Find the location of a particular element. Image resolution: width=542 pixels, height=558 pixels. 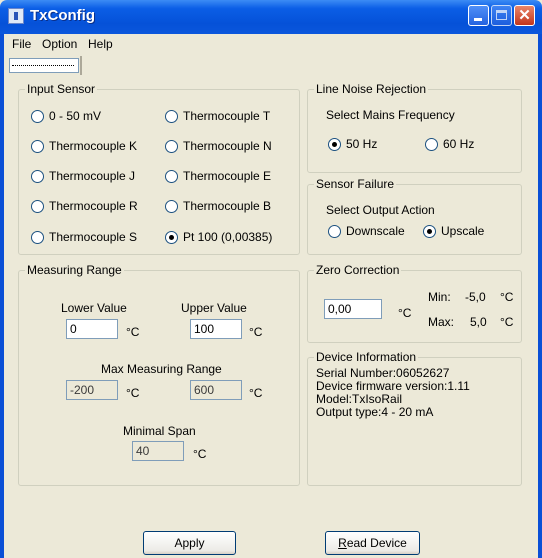

maximize-button is located at coordinates (501, 15).